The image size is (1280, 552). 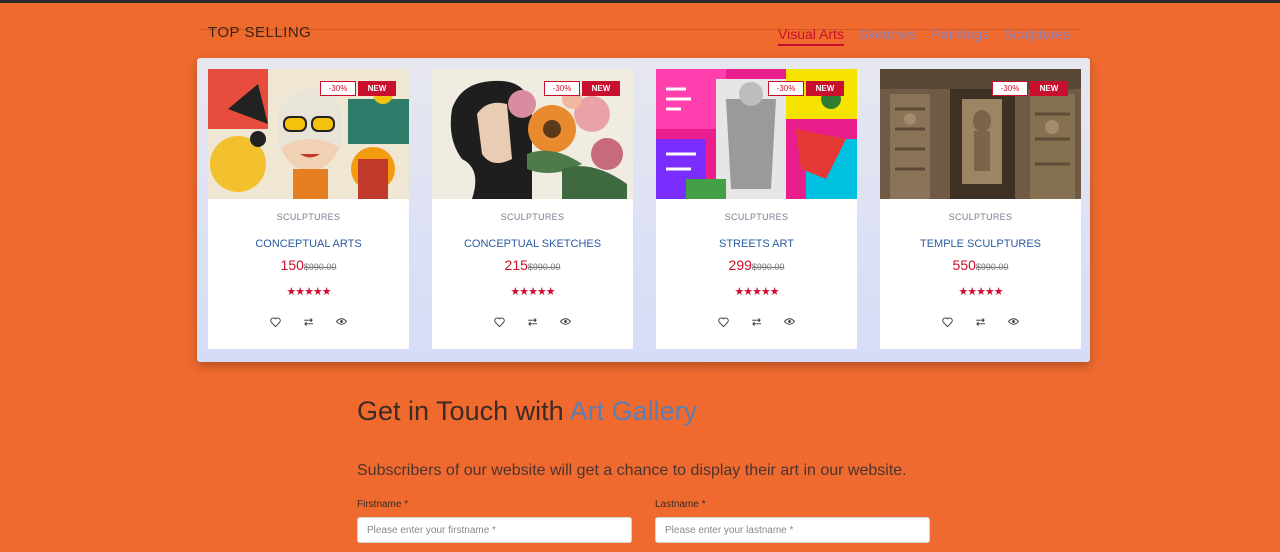 I want to click on tab-paintings: Paintings, so click(x=960, y=36).